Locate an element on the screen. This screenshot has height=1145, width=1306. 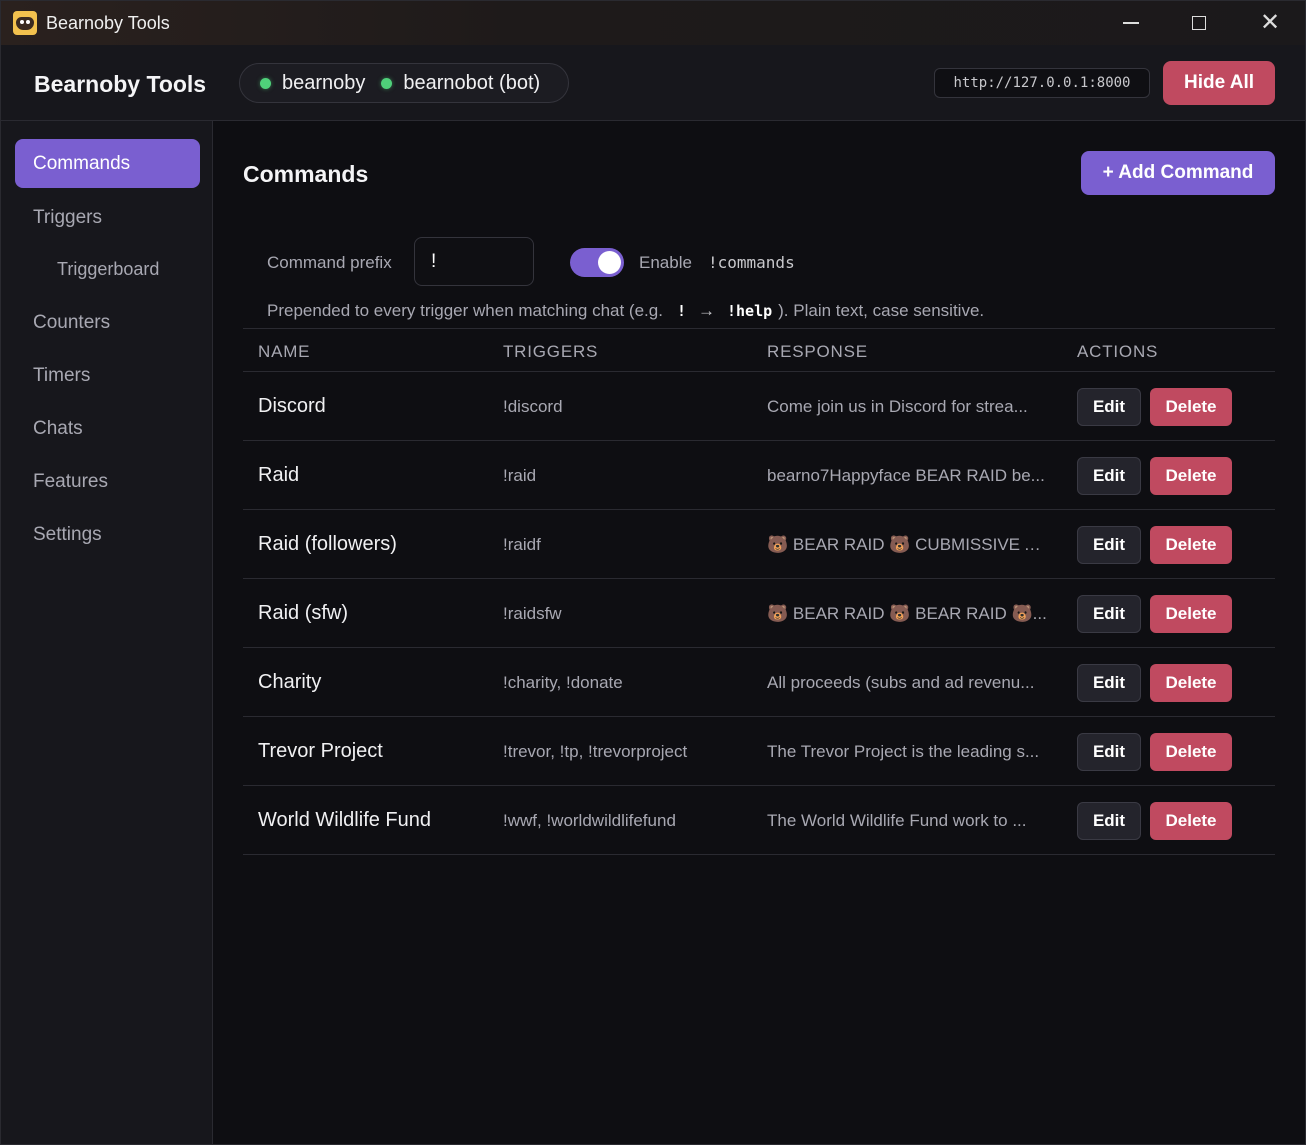
minimize-icon is located at coordinates (1131, 23).